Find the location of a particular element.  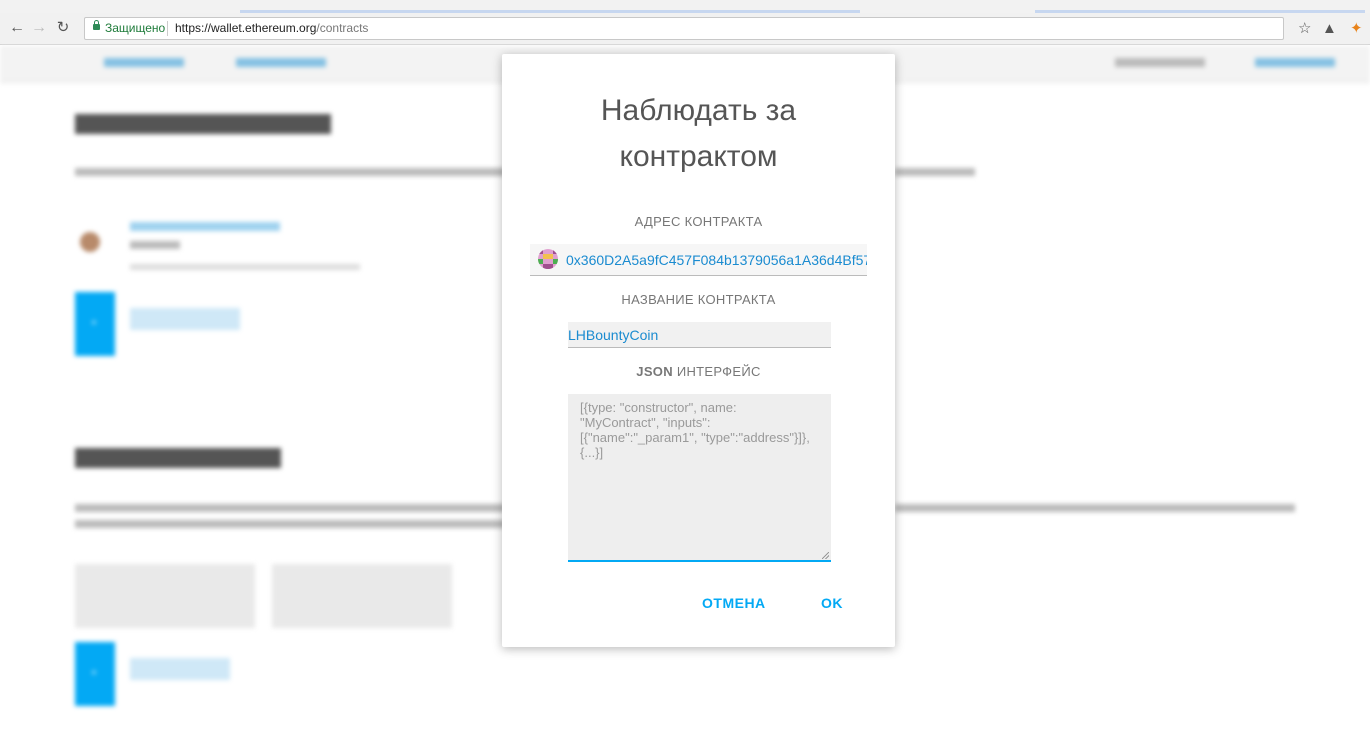

nav-contracts-blur is located at coordinates (1160, 62).